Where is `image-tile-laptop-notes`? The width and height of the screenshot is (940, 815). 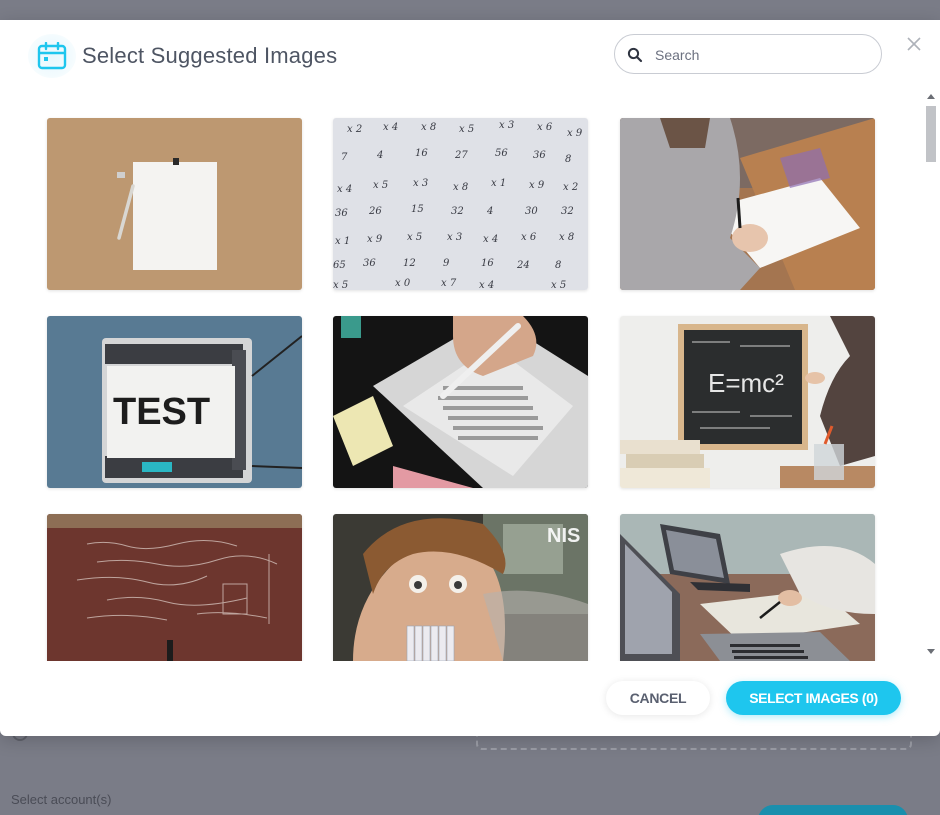 image-tile-laptop-notes is located at coordinates (747, 587).